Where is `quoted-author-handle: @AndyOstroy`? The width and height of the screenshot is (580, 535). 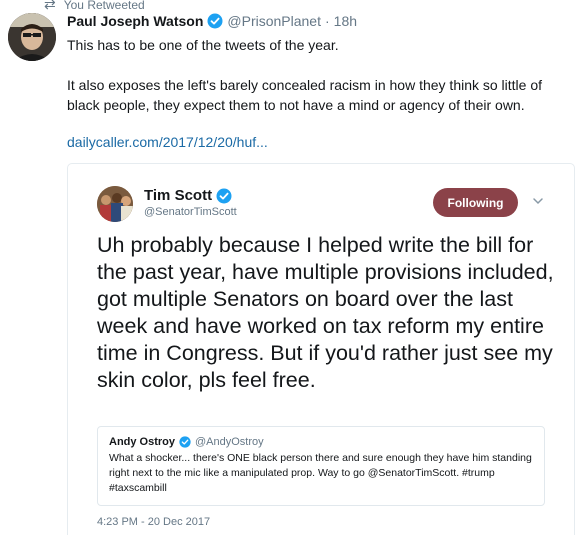
quoted-author-handle: @AndyOstroy is located at coordinates (229, 442).